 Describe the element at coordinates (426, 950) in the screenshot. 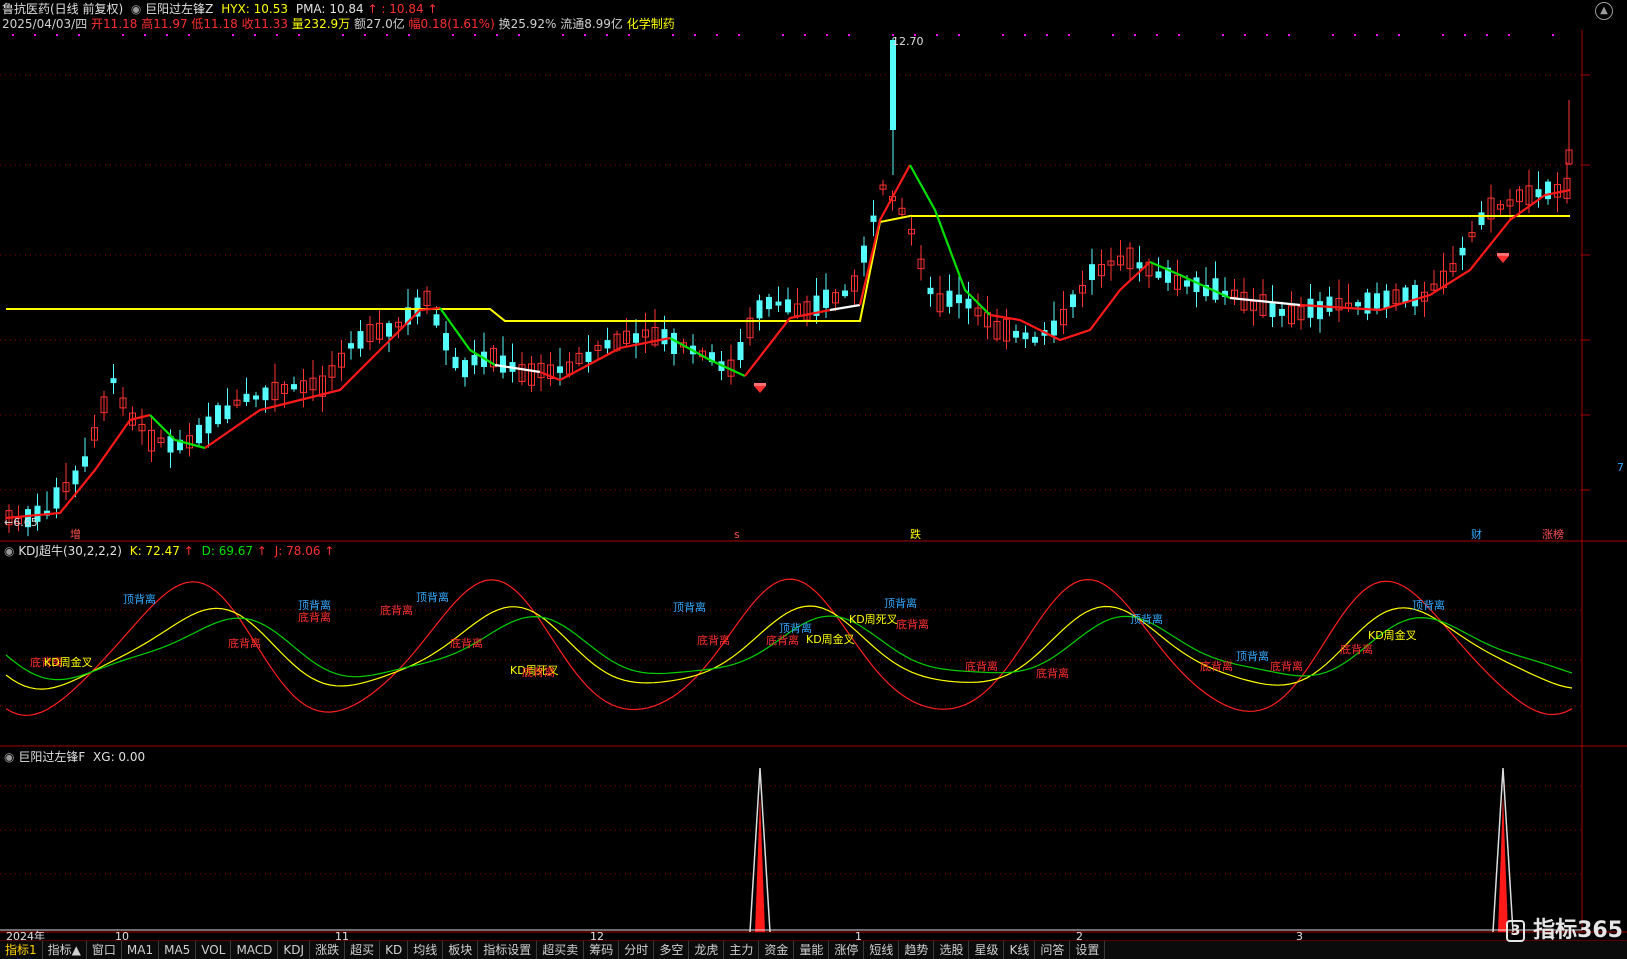

I see `indicator-tab: 均线` at that location.